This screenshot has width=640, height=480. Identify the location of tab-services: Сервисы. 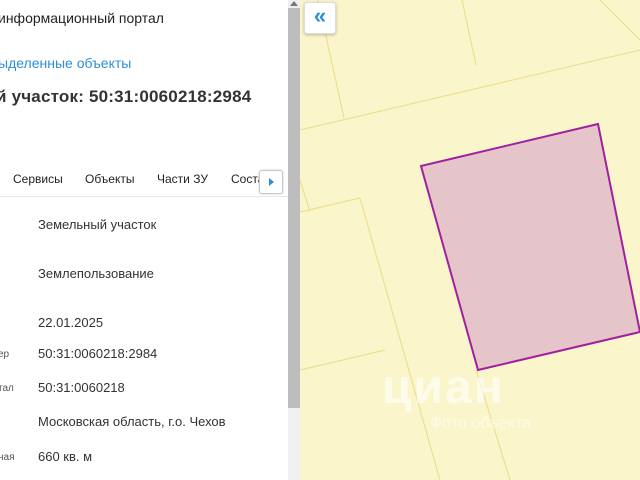
(38, 179).